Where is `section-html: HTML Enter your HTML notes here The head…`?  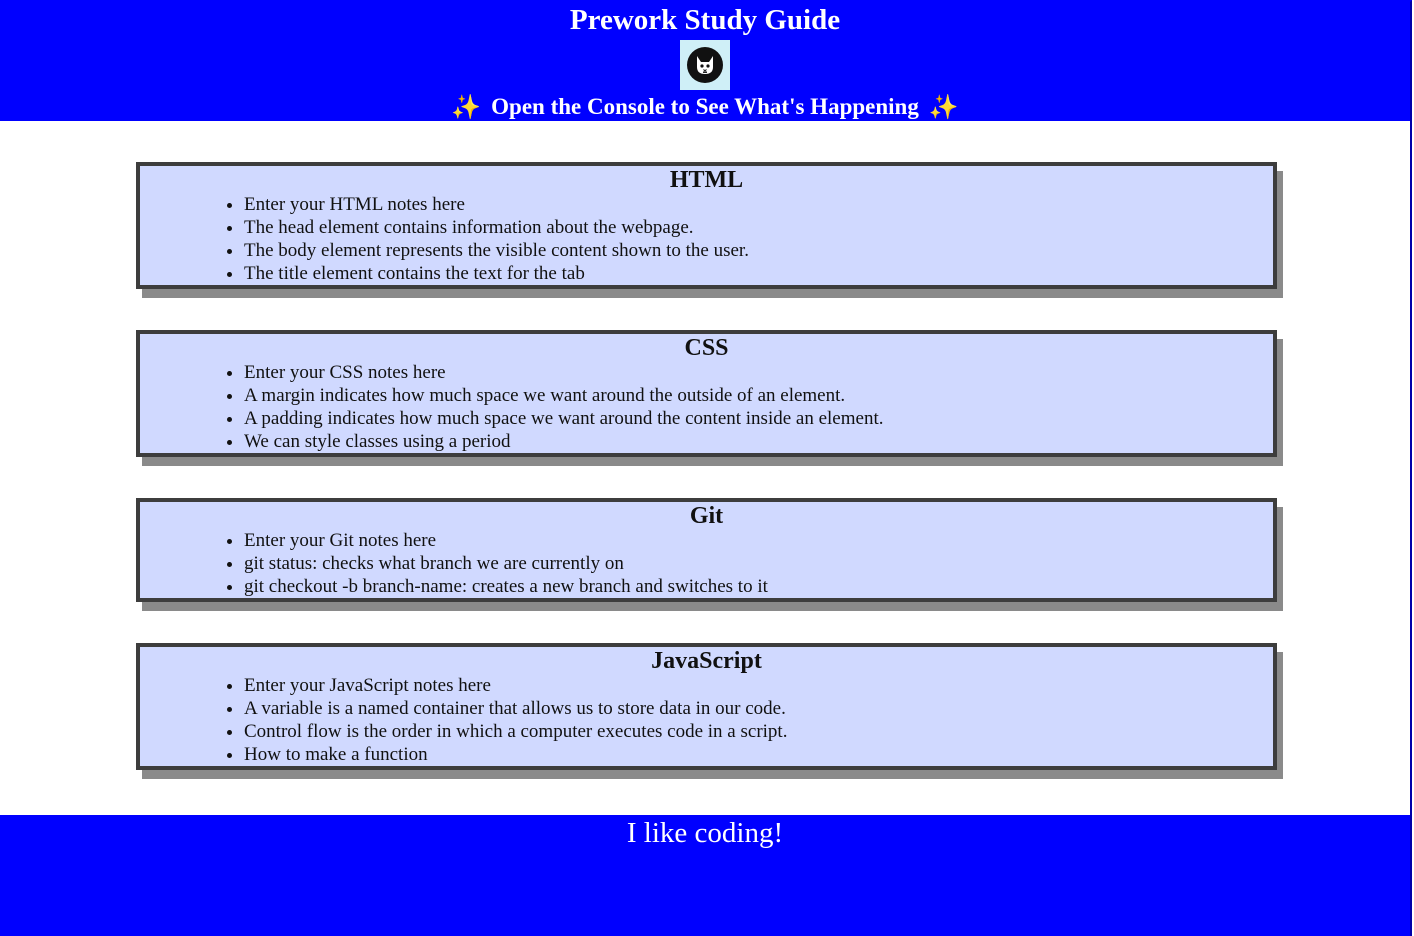
section-html: HTML Enter your HTML notes here The head… is located at coordinates (706, 225).